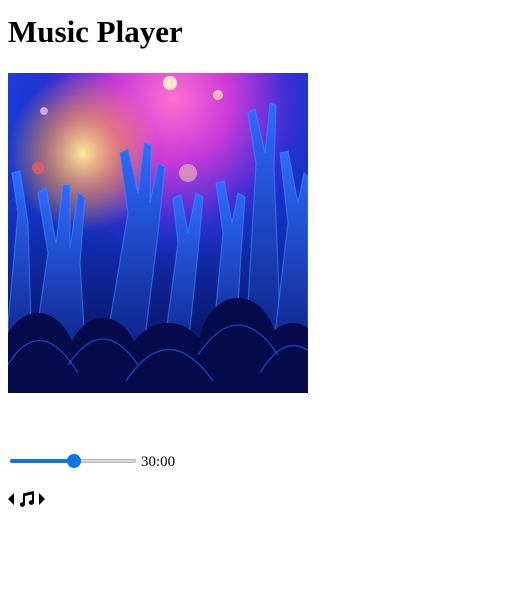 This screenshot has height=609, width=528. I want to click on seek-slider, so click(73, 462).